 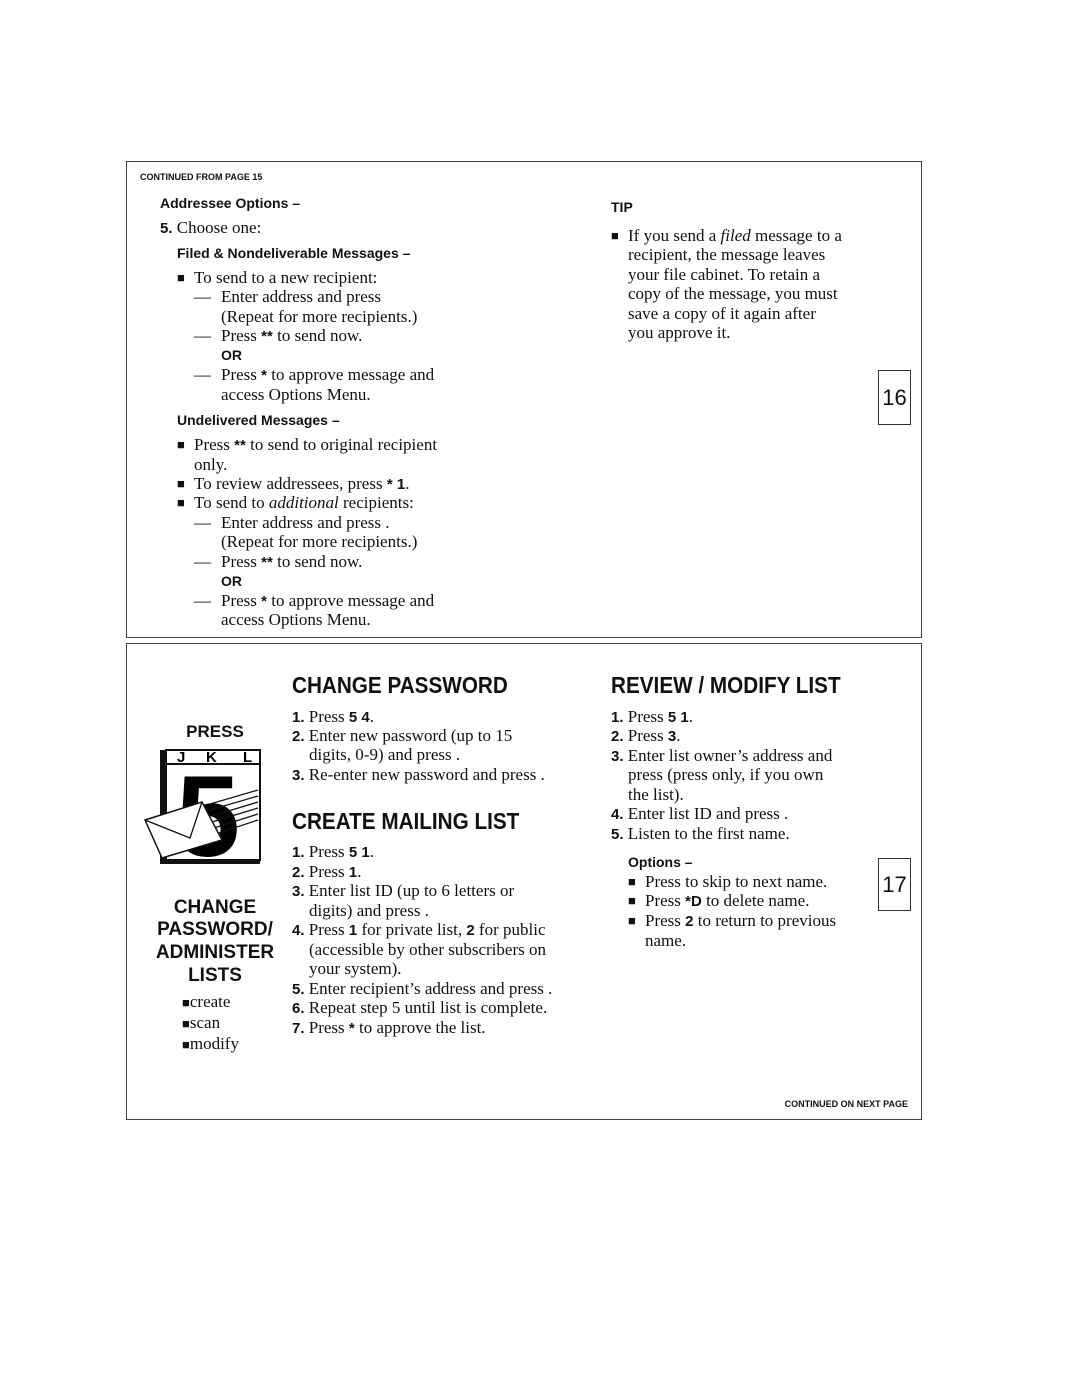 I want to click on filed-heading: Filed & Nondeliverable Messages –, so click(x=294, y=253).